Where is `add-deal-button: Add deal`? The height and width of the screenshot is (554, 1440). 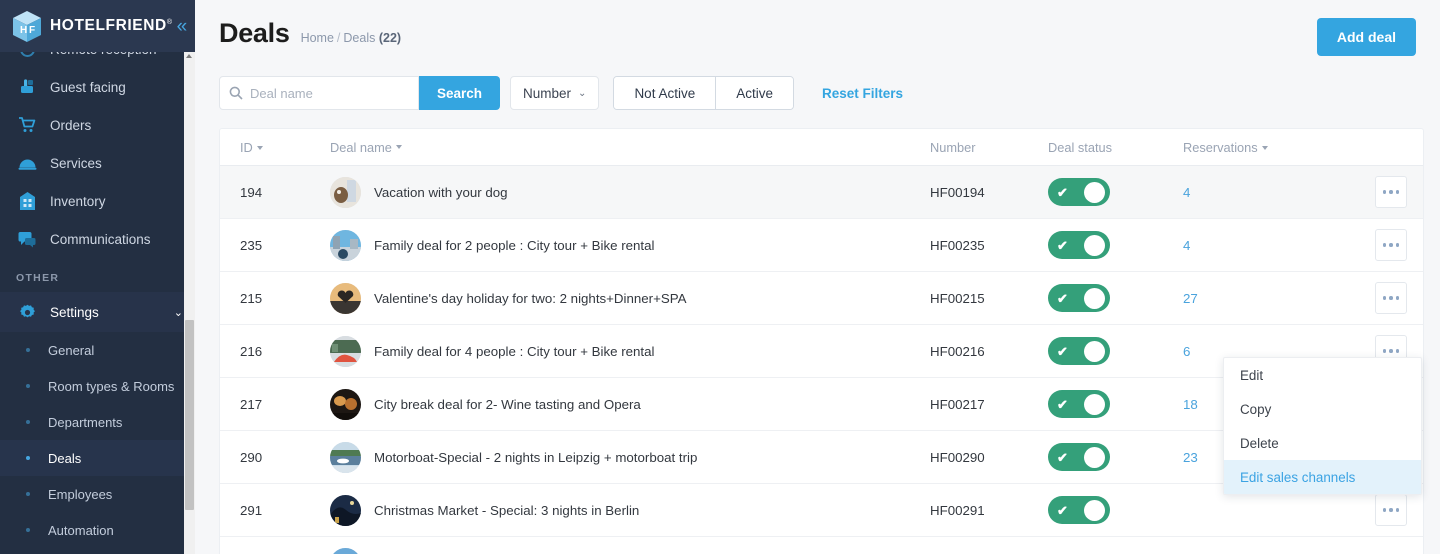 add-deal-button: Add deal is located at coordinates (1366, 37).